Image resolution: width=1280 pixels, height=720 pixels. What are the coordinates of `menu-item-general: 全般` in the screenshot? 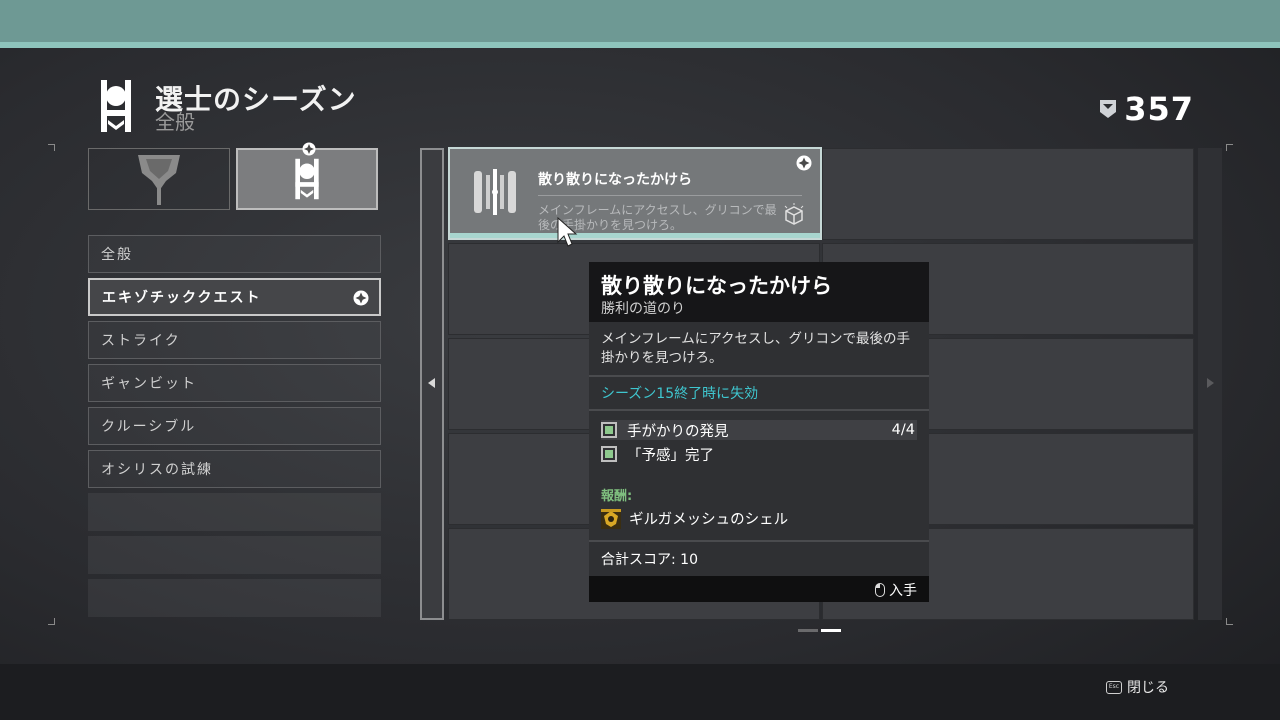 It's located at (234, 254).